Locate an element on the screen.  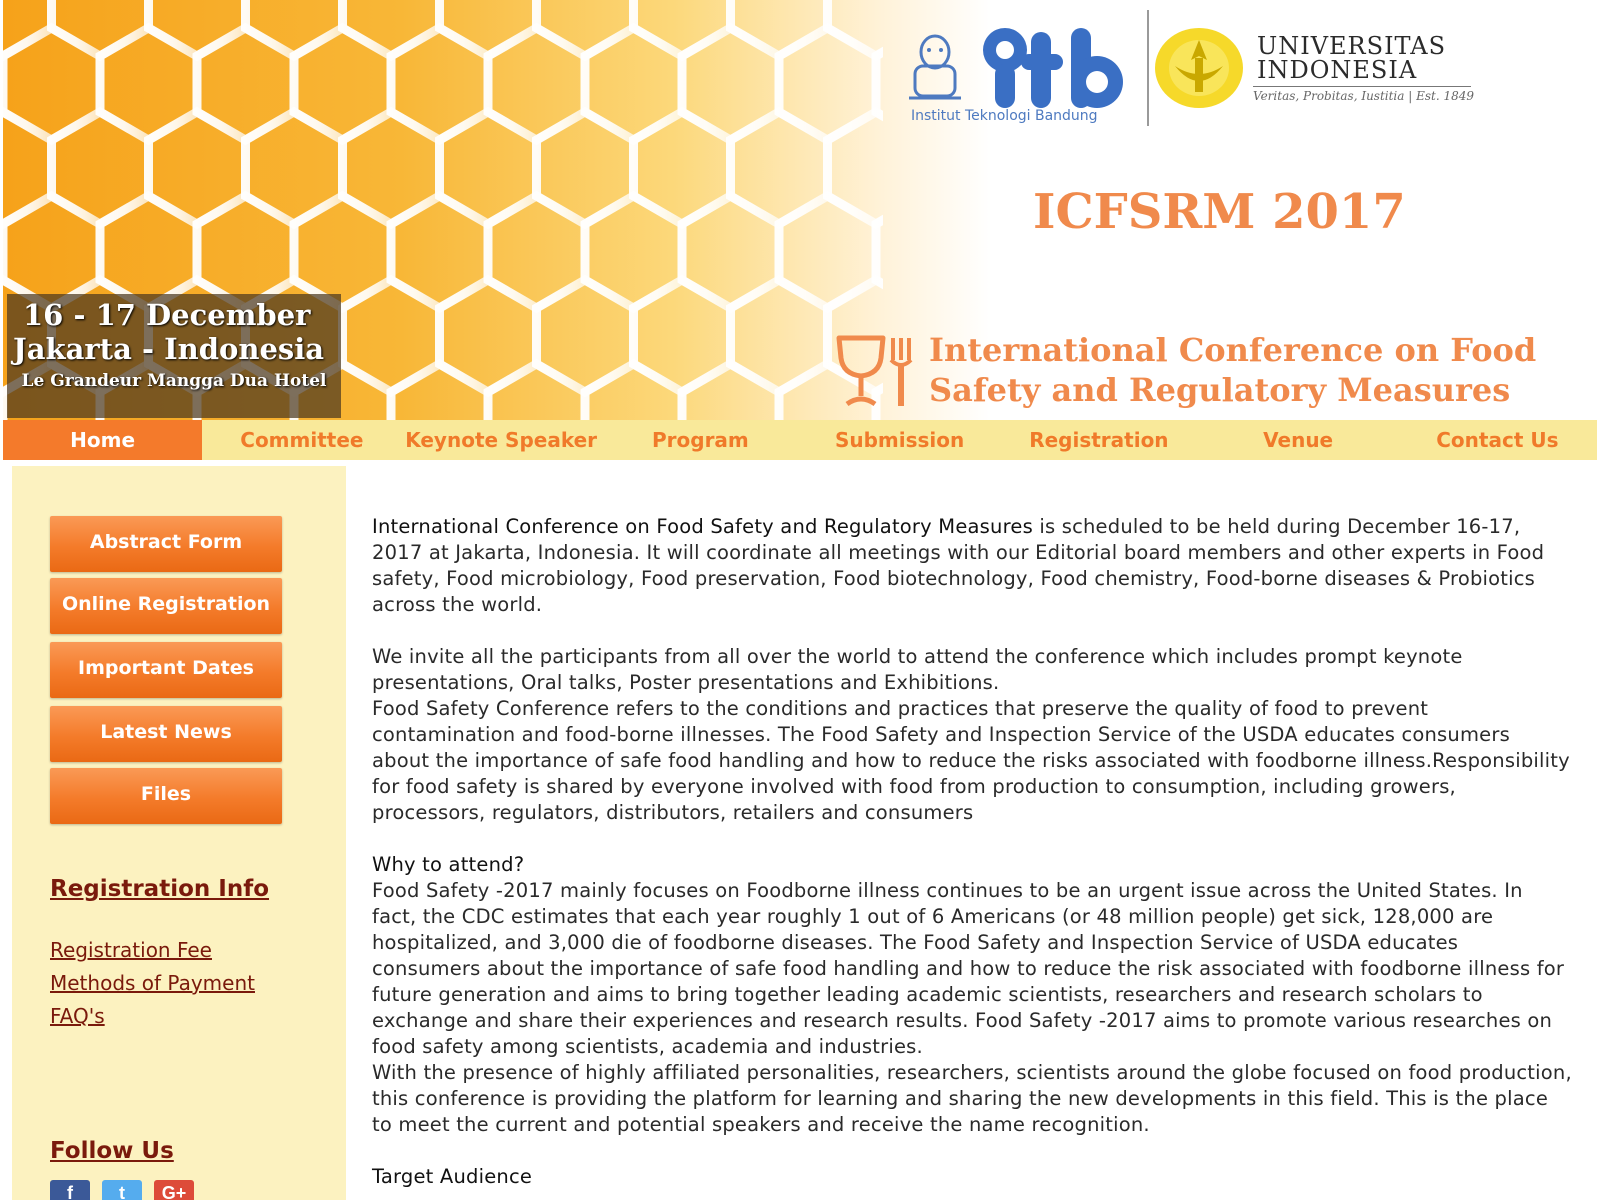
nav-home: Home is located at coordinates (103, 440).